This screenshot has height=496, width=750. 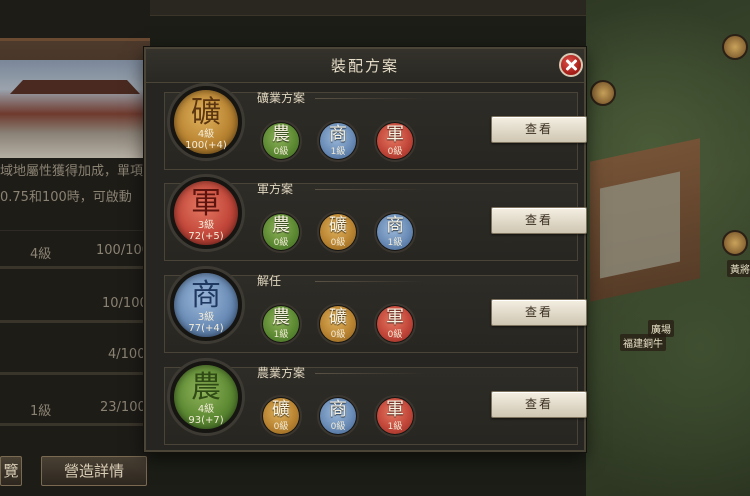 I want to click on stat-agri-icon: 農 0級, so click(x=281, y=232).